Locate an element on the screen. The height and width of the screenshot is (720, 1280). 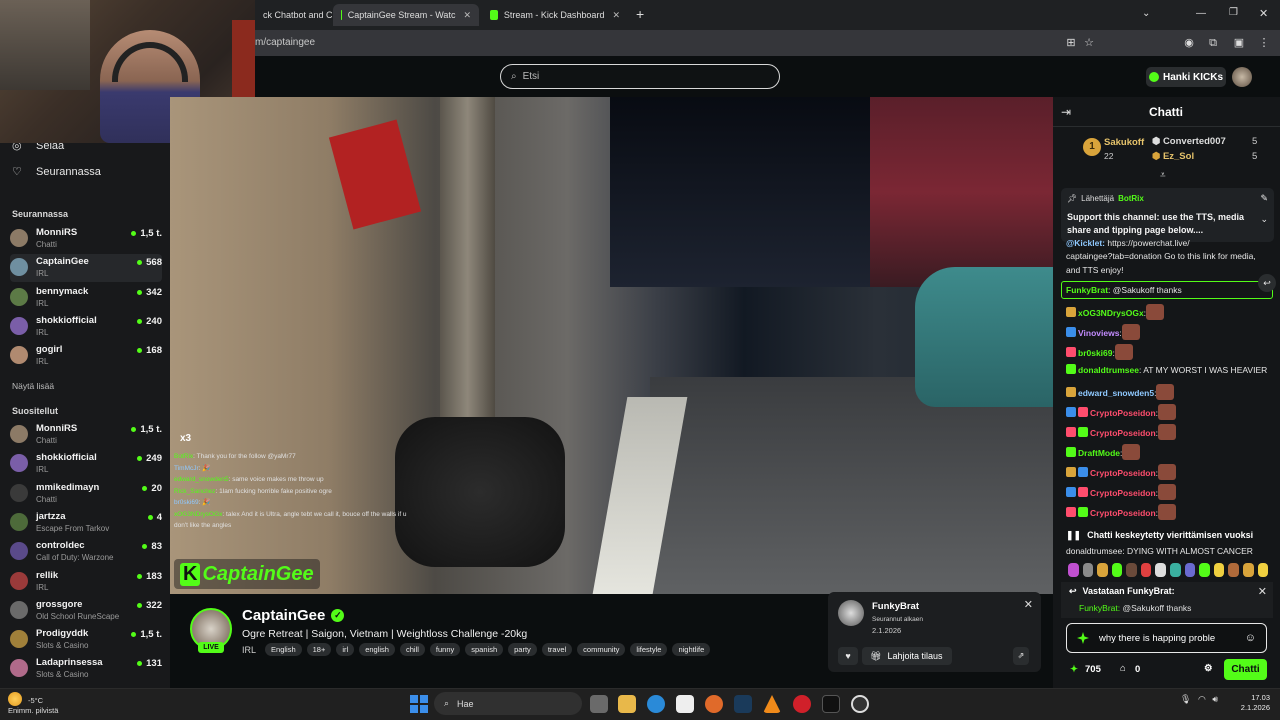
stream-tag: travel is located at coordinates (557, 649).